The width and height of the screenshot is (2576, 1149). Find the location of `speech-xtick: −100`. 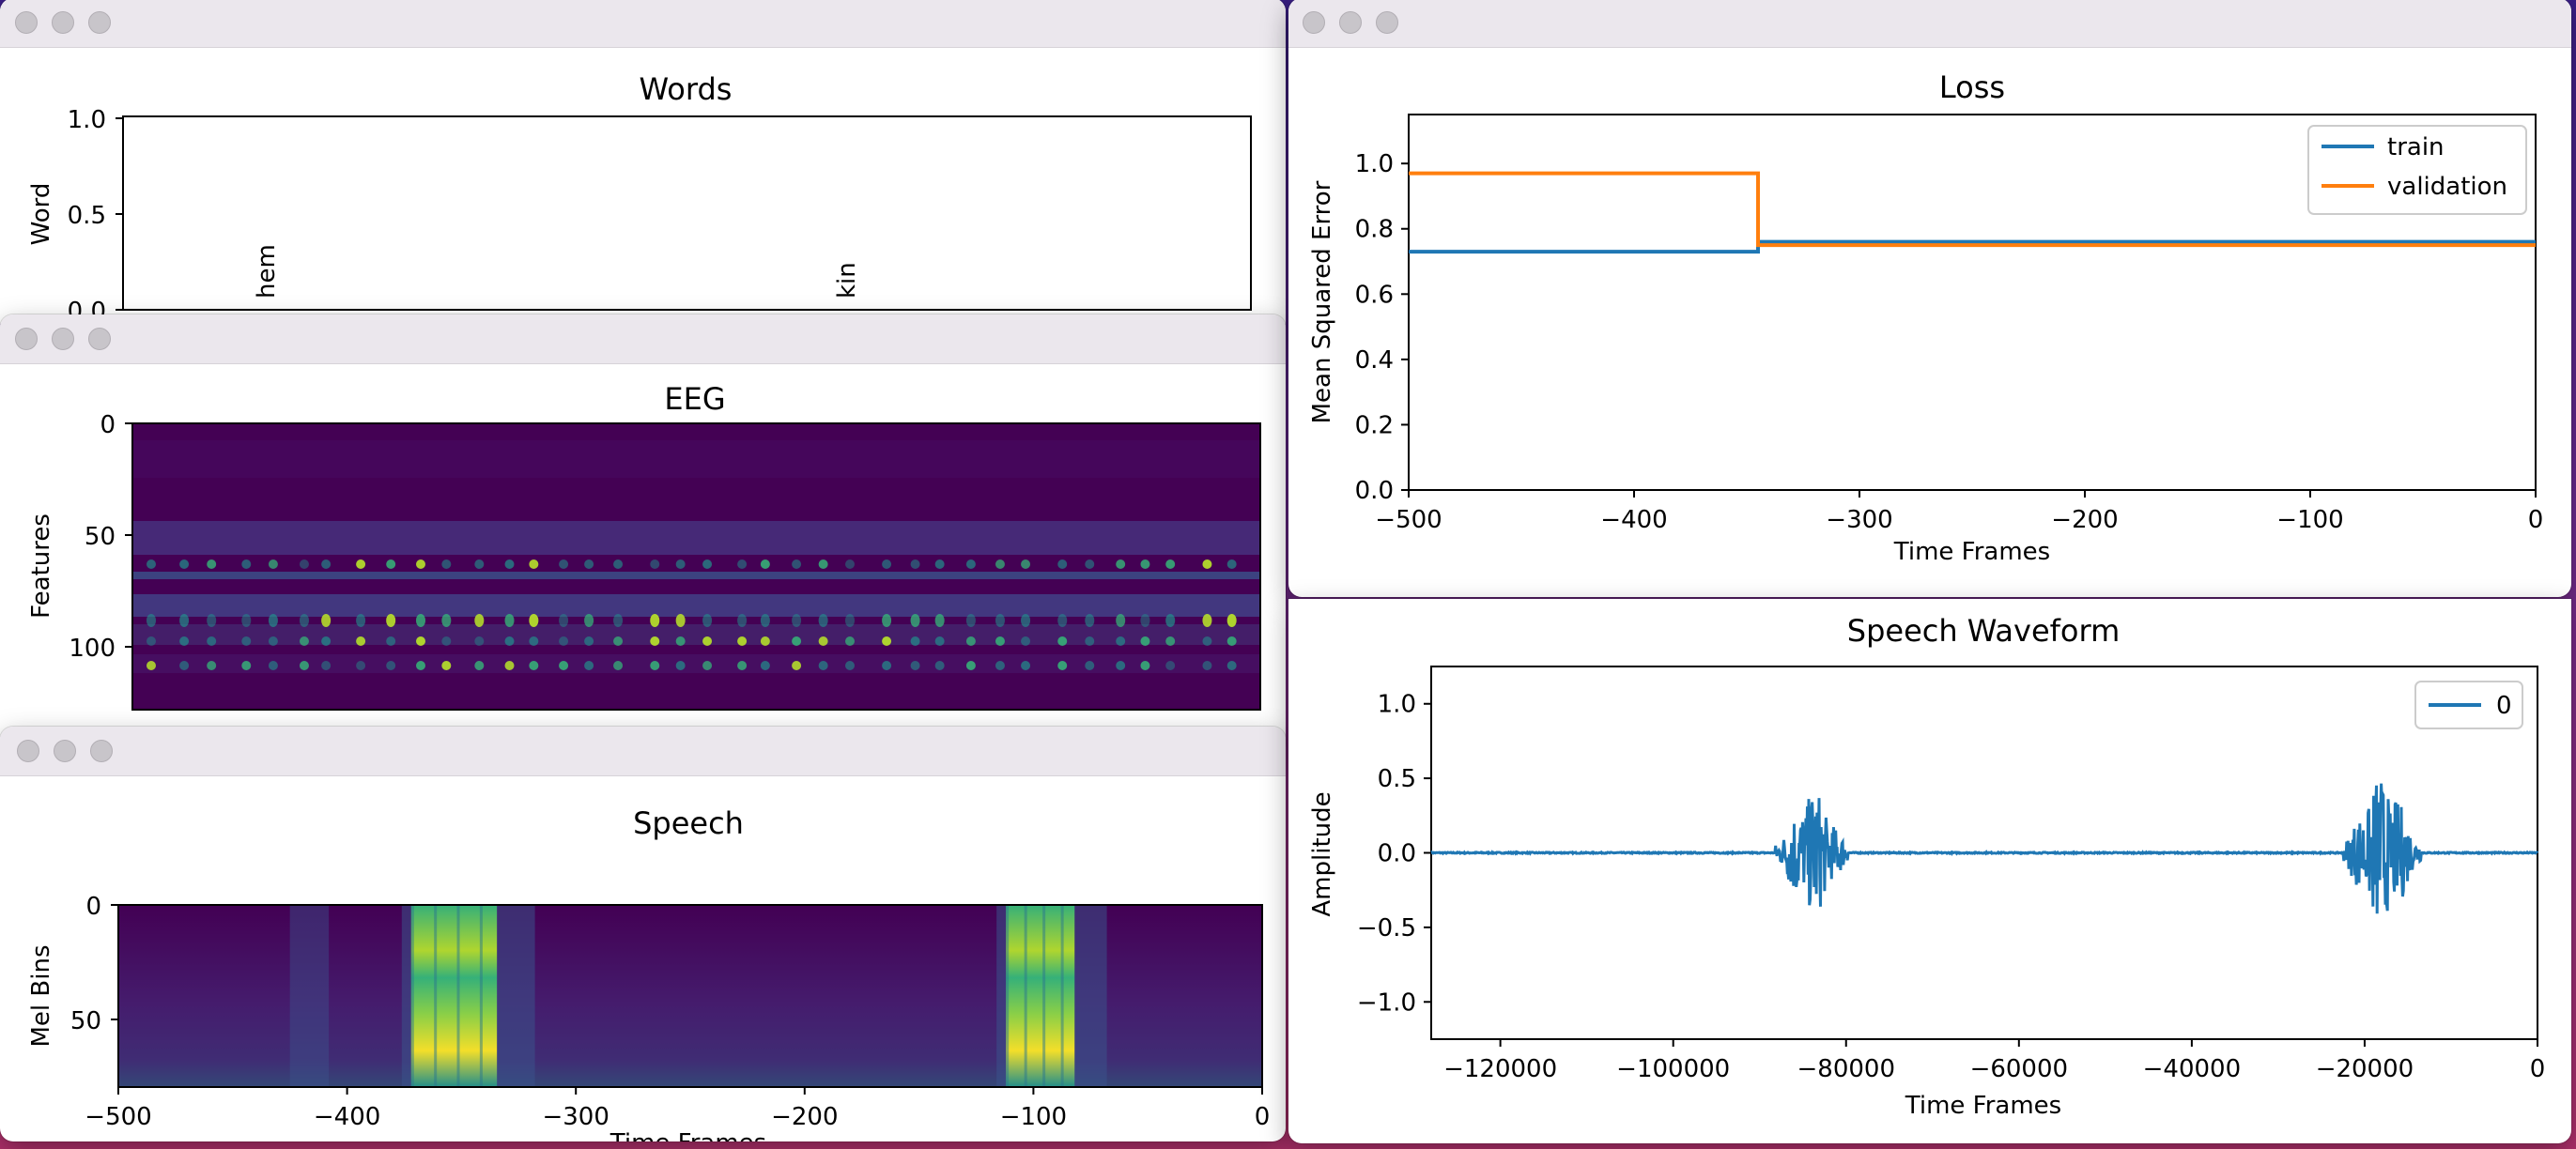

speech-xtick: −100 is located at coordinates (1033, 1117).